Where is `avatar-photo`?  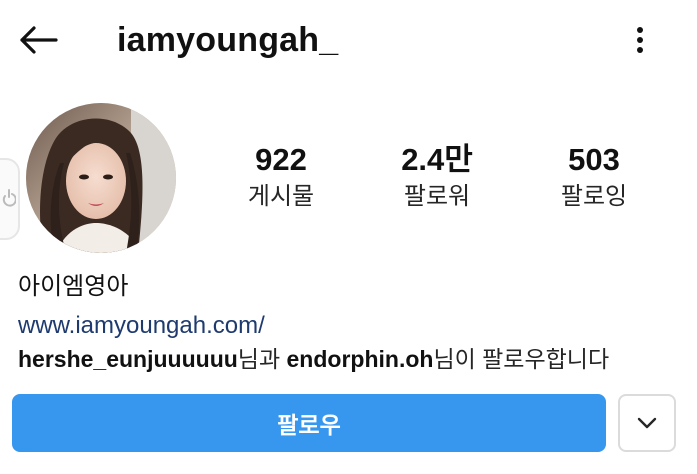 avatar-photo is located at coordinates (101, 178).